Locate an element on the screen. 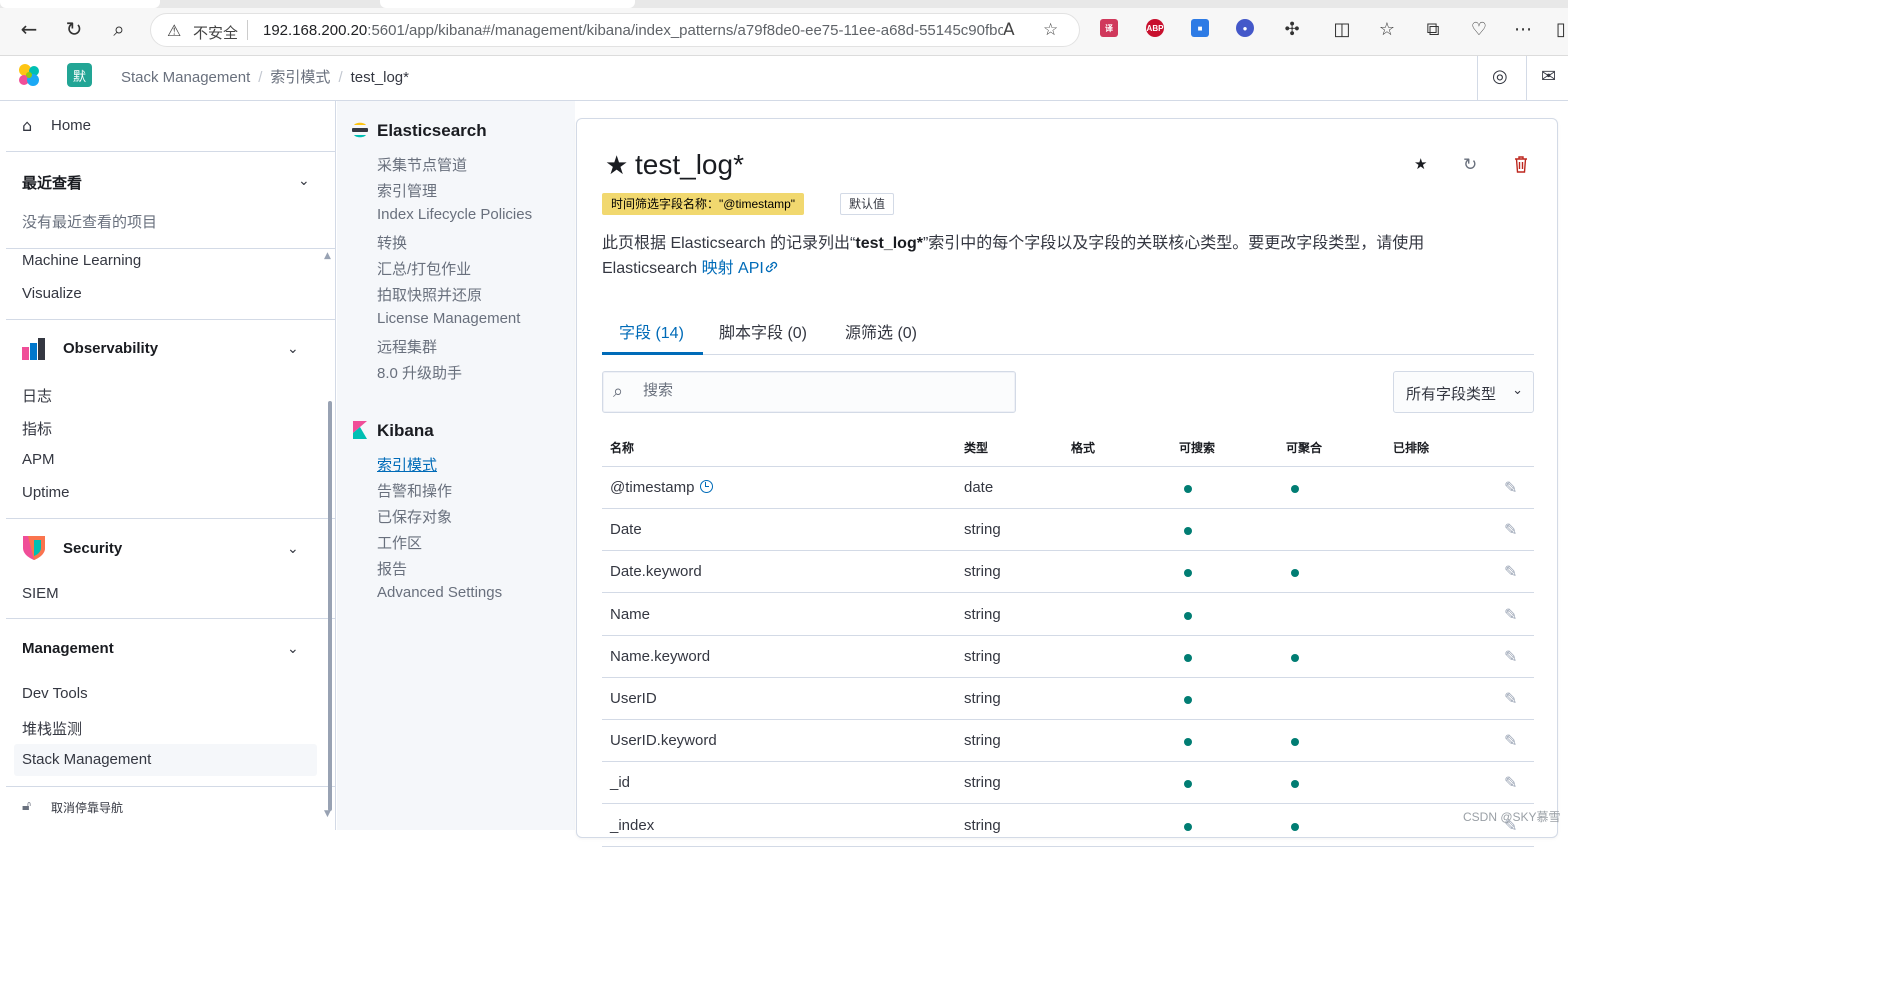  nav-metrics: 指标 is located at coordinates (37, 428).